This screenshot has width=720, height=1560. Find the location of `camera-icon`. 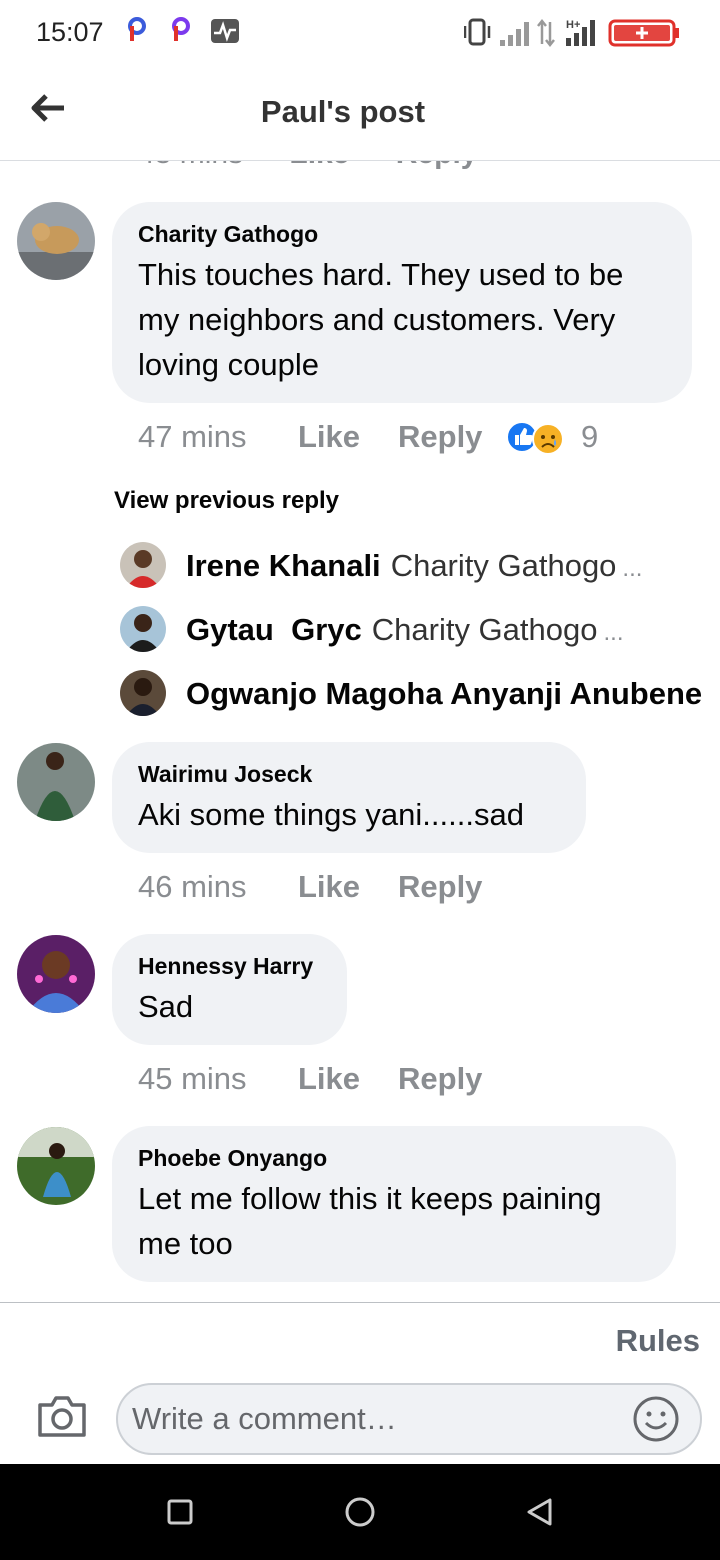

camera-icon is located at coordinates (62, 1416).